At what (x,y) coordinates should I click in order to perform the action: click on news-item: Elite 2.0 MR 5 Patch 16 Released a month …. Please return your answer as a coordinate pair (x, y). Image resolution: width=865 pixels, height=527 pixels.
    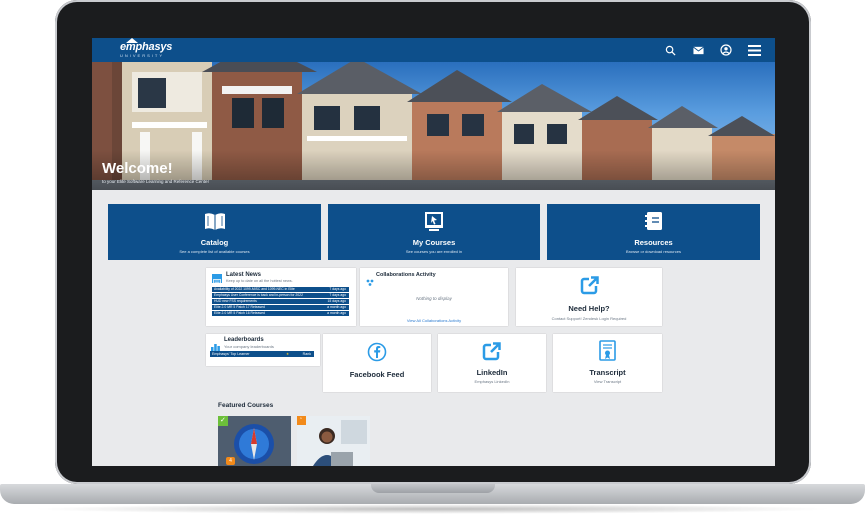
    Looking at the image, I should click on (280, 313).